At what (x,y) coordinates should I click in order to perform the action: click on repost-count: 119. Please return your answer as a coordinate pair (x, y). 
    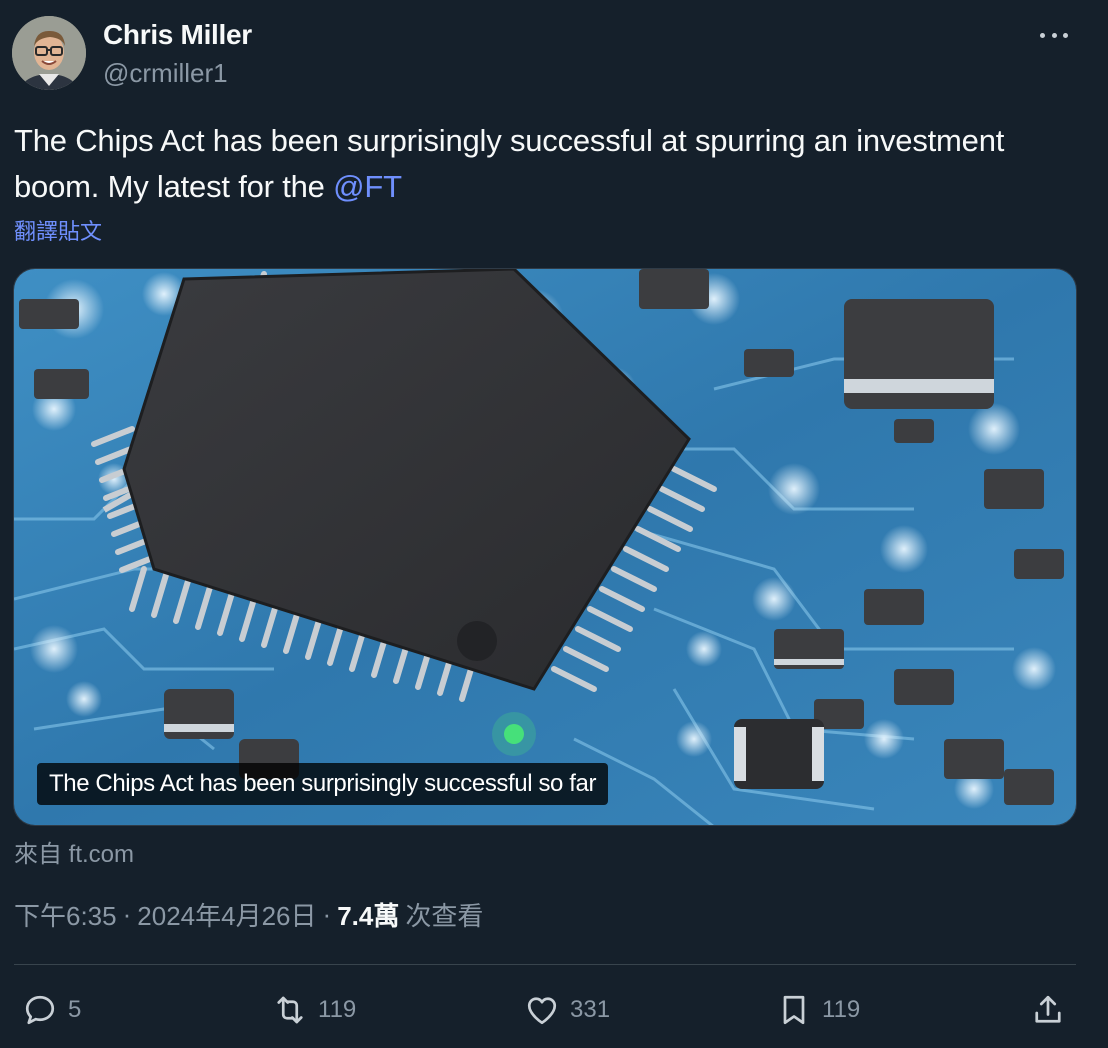
    Looking at the image, I should click on (337, 1009).